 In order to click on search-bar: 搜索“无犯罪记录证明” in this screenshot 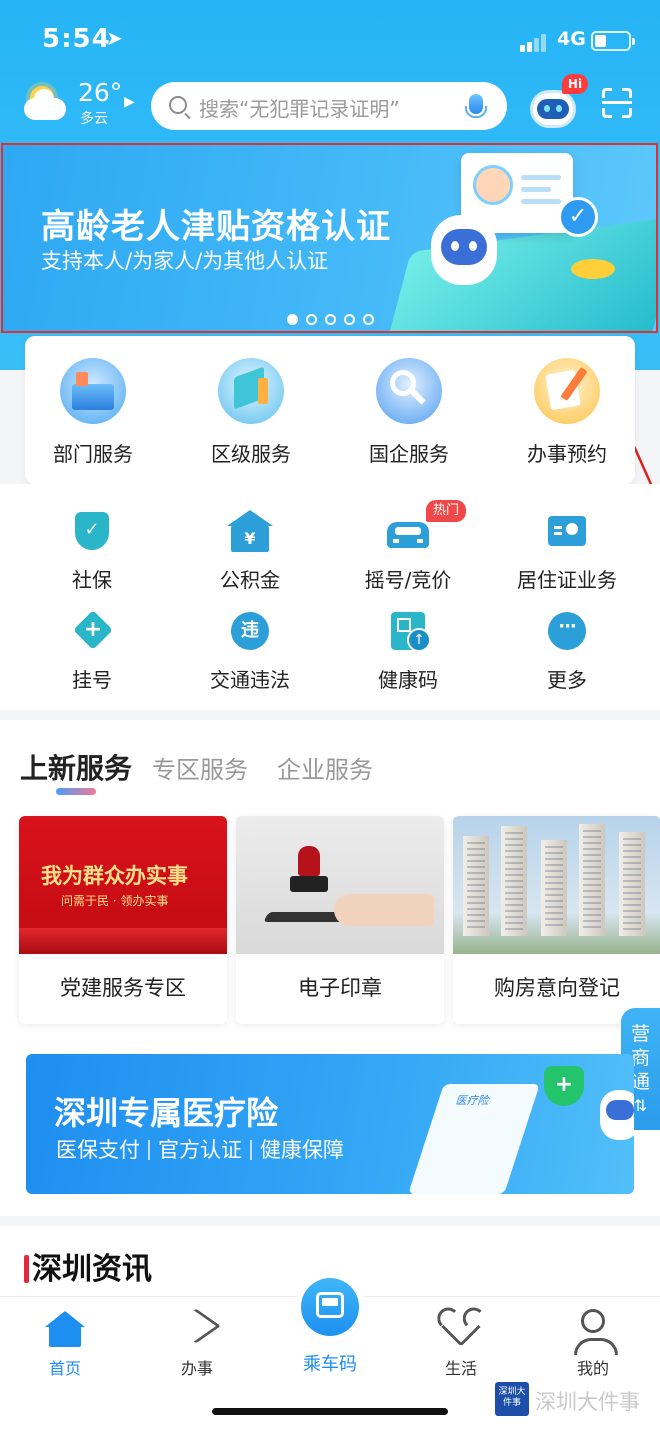, I will do `click(329, 106)`.